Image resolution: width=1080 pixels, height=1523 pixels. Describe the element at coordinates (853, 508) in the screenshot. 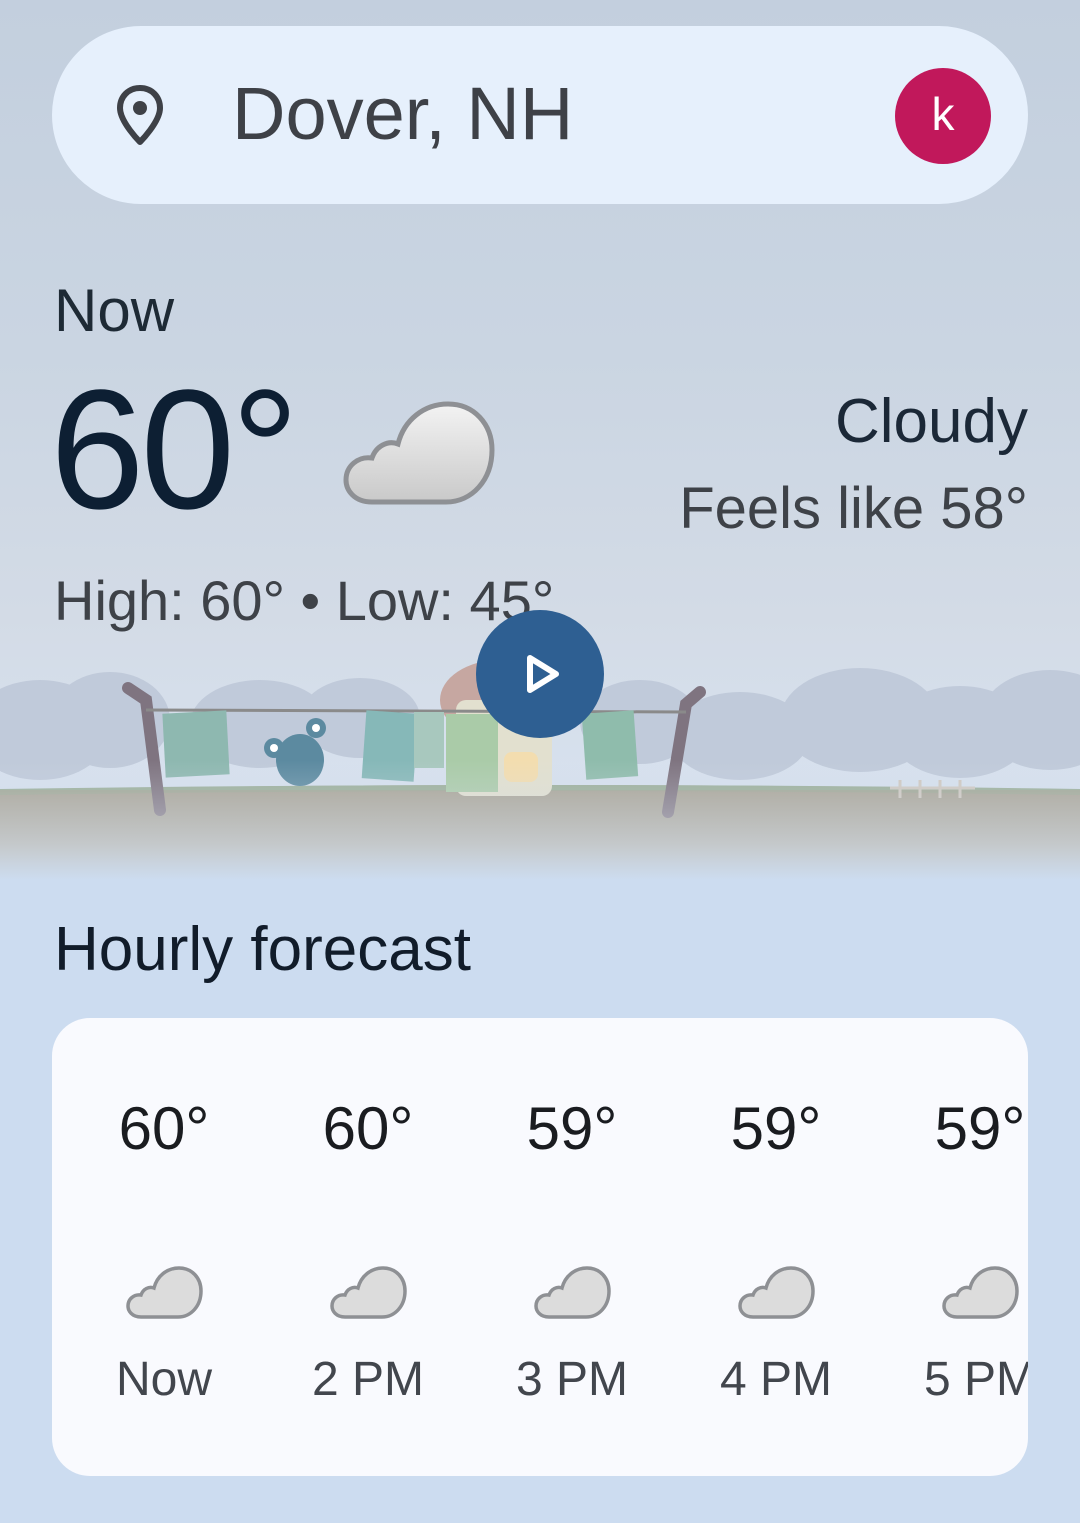

I see `feels-like: Feels like 58°` at that location.